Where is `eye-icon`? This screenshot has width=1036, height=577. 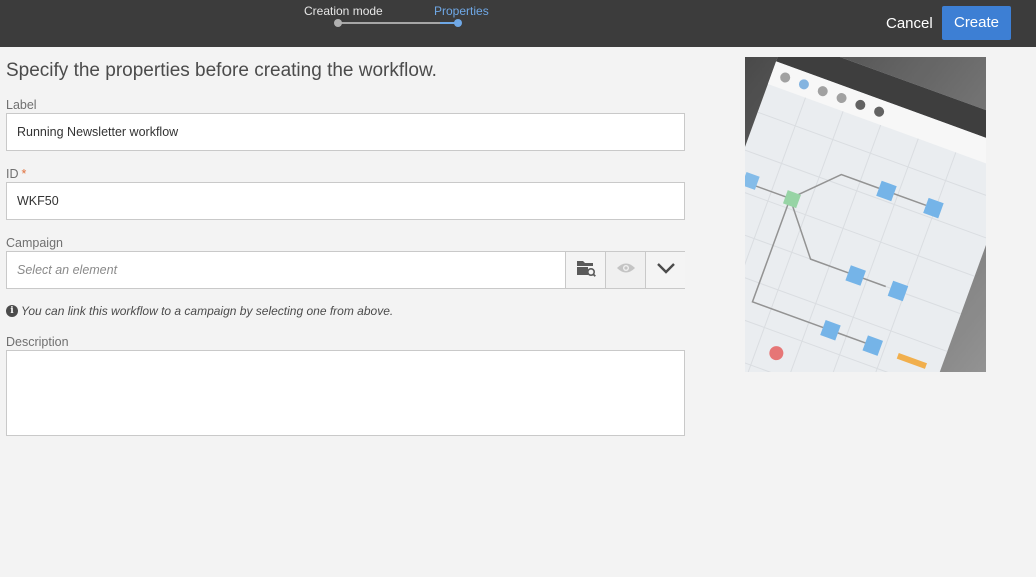
eye-icon is located at coordinates (626, 270).